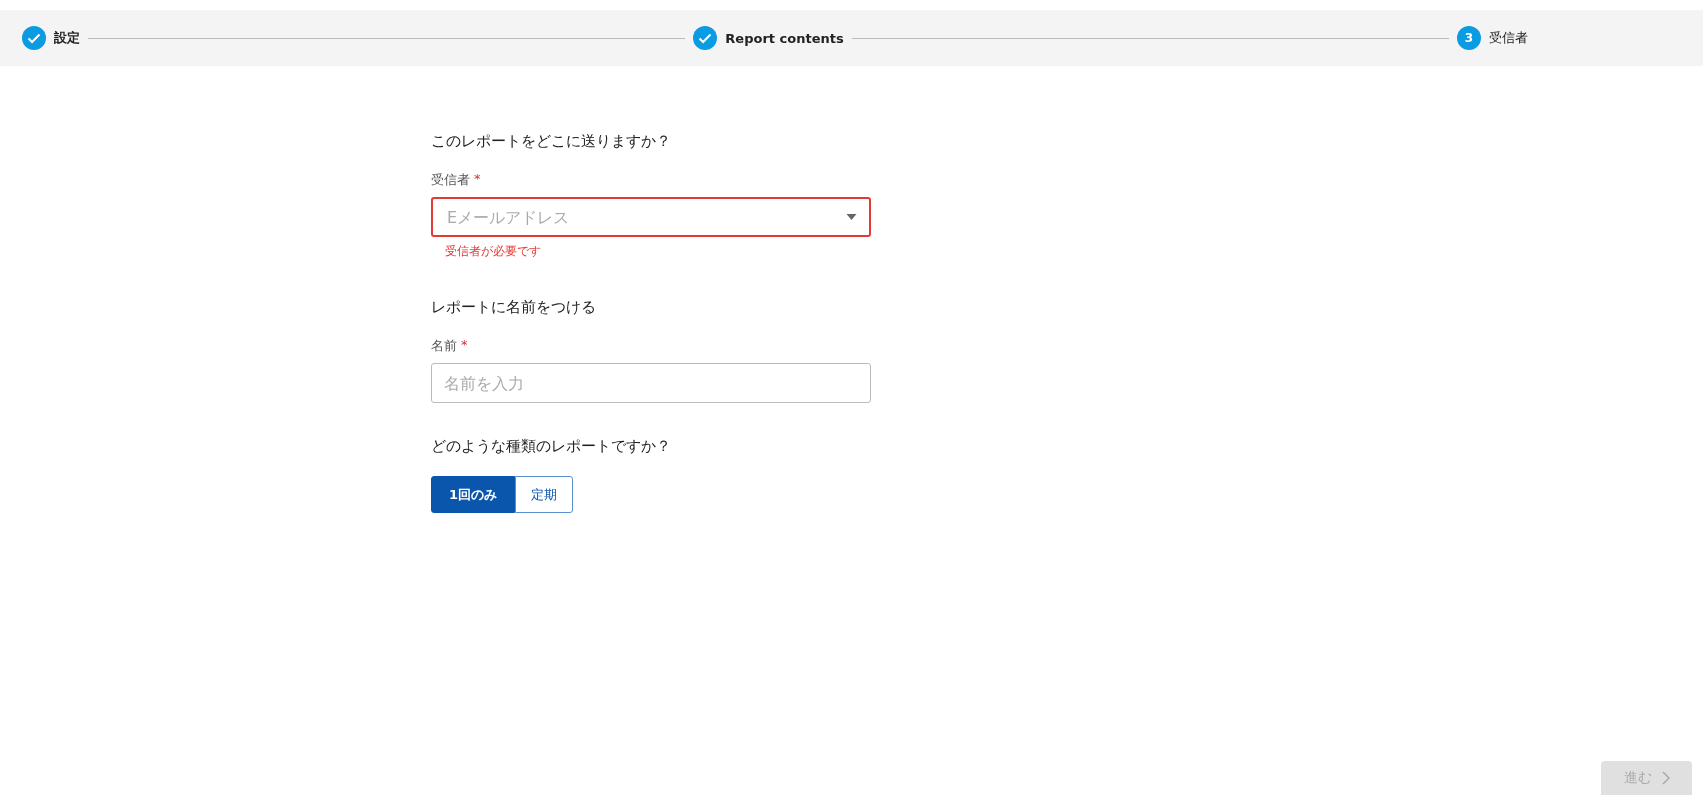  Describe the element at coordinates (473, 494) in the screenshot. I see `toggle-option: 1回のみ` at that location.